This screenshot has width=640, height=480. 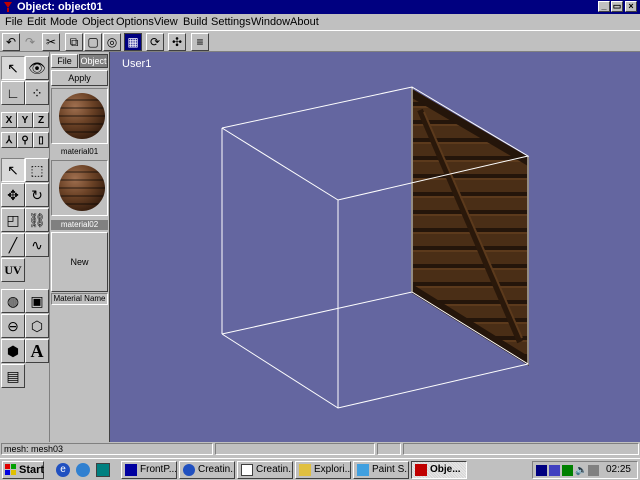 What do you see at coordinates (320, 41) in the screenshot?
I see `toolbar: ↶ ↷ ✂ ⧉ ▢ ◎ ▦ ⟳ ✣ ≡` at bounding box center [320, 41].